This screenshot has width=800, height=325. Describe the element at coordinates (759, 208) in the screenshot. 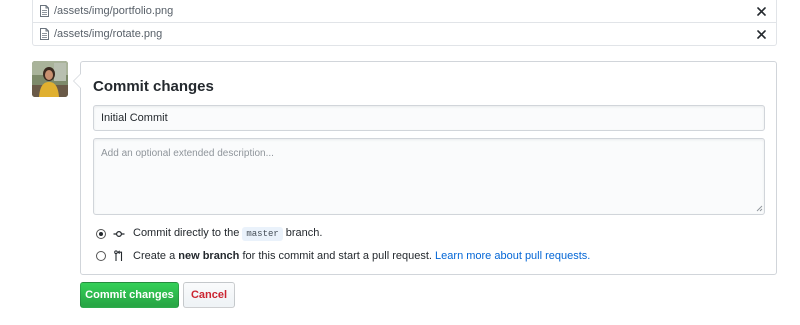

I see `resize-grip-icon` at that location.